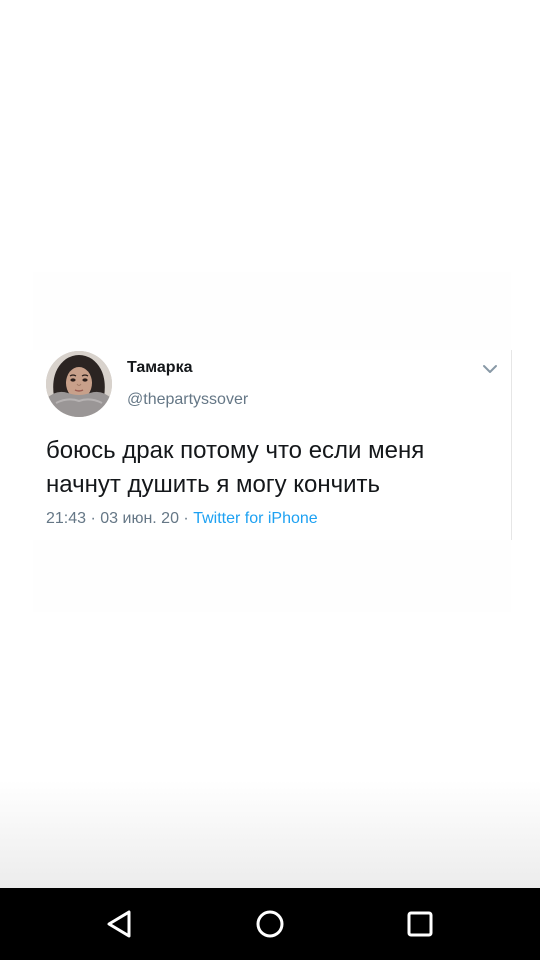  I want to click on recents-square-icon, so click(420, 924).